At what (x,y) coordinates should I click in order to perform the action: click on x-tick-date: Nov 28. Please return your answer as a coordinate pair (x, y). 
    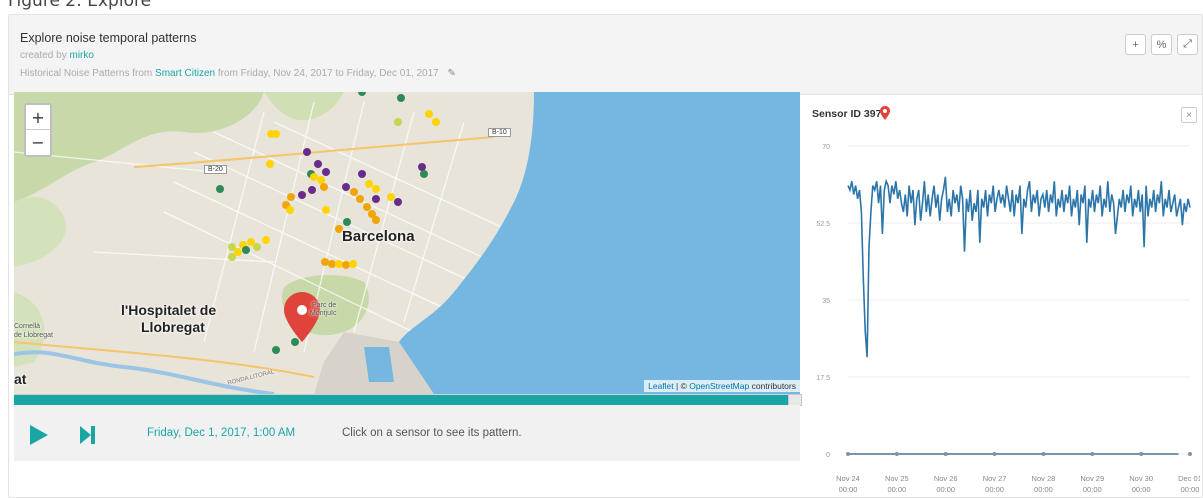
    Looking at the image, I should click on (1044, 478).